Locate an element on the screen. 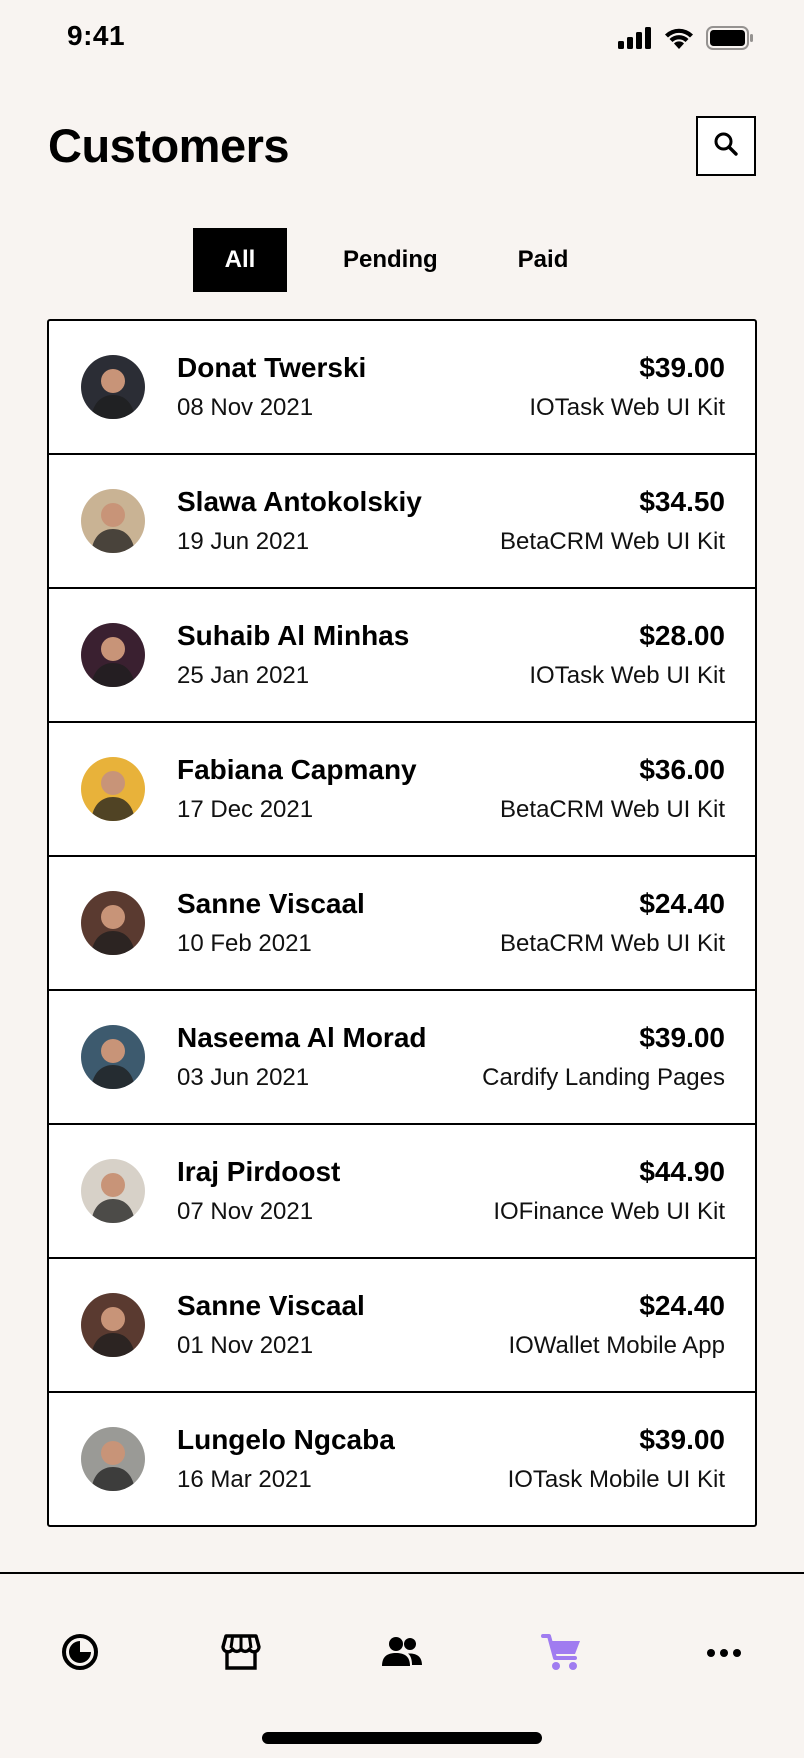 Image resolution: width=804 pixels, height=1758 pixels. customer-name: Naseema Al Morad is located at coordinates (302, 1037).